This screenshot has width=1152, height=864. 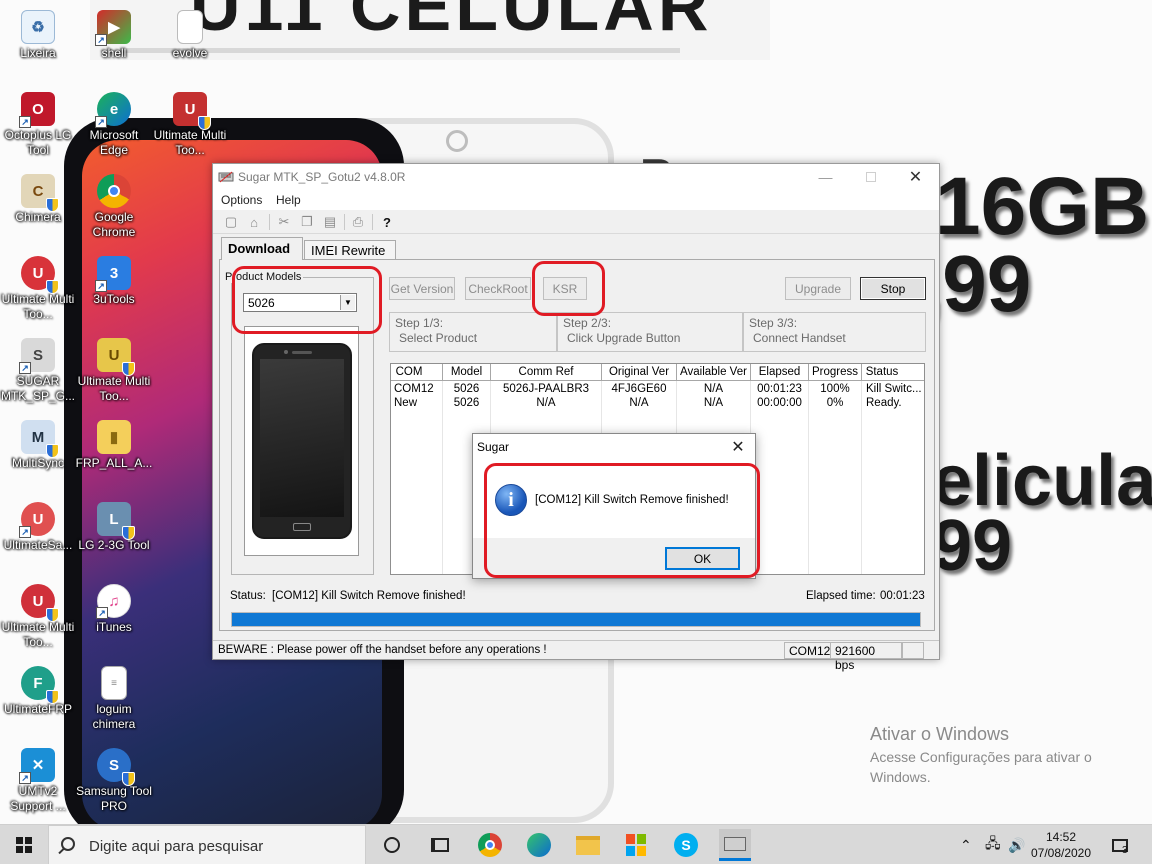 I want to click on tray-chevron-up-icon: ⌃, so click(x=966, y=844).